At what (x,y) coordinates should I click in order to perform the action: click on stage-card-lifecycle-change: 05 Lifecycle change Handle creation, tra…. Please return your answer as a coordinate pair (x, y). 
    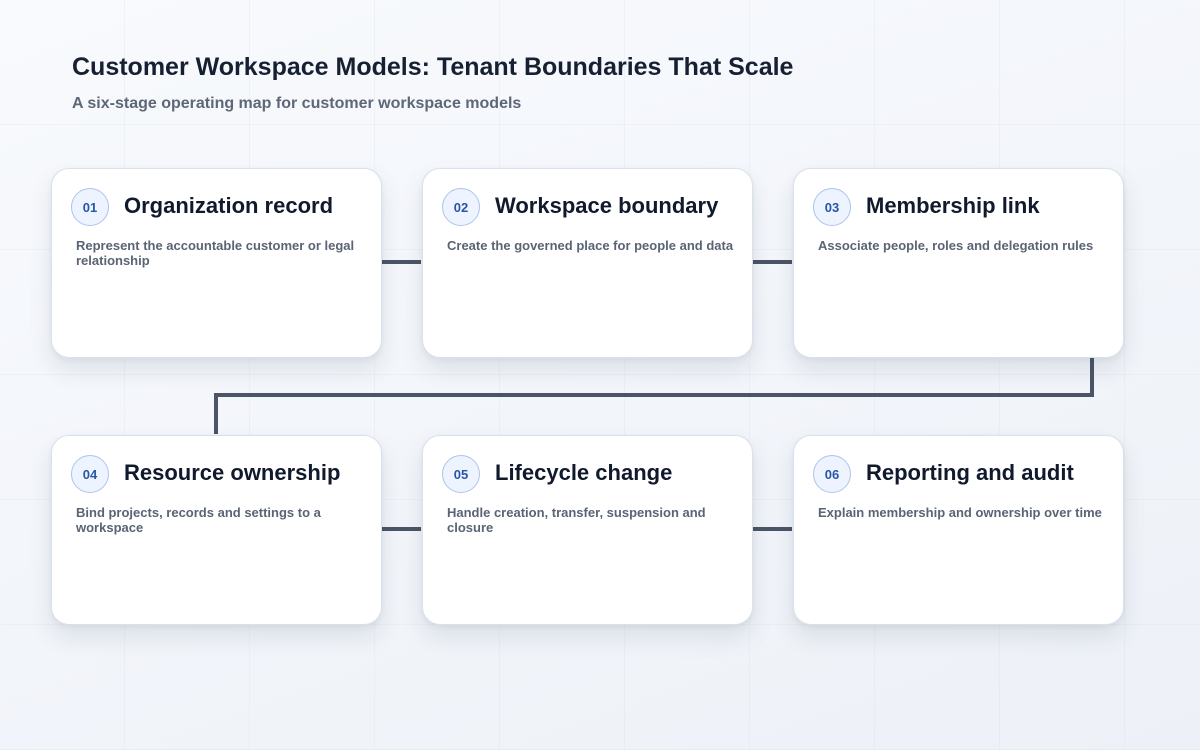
    Looking at the image, I should click on (587, 530).